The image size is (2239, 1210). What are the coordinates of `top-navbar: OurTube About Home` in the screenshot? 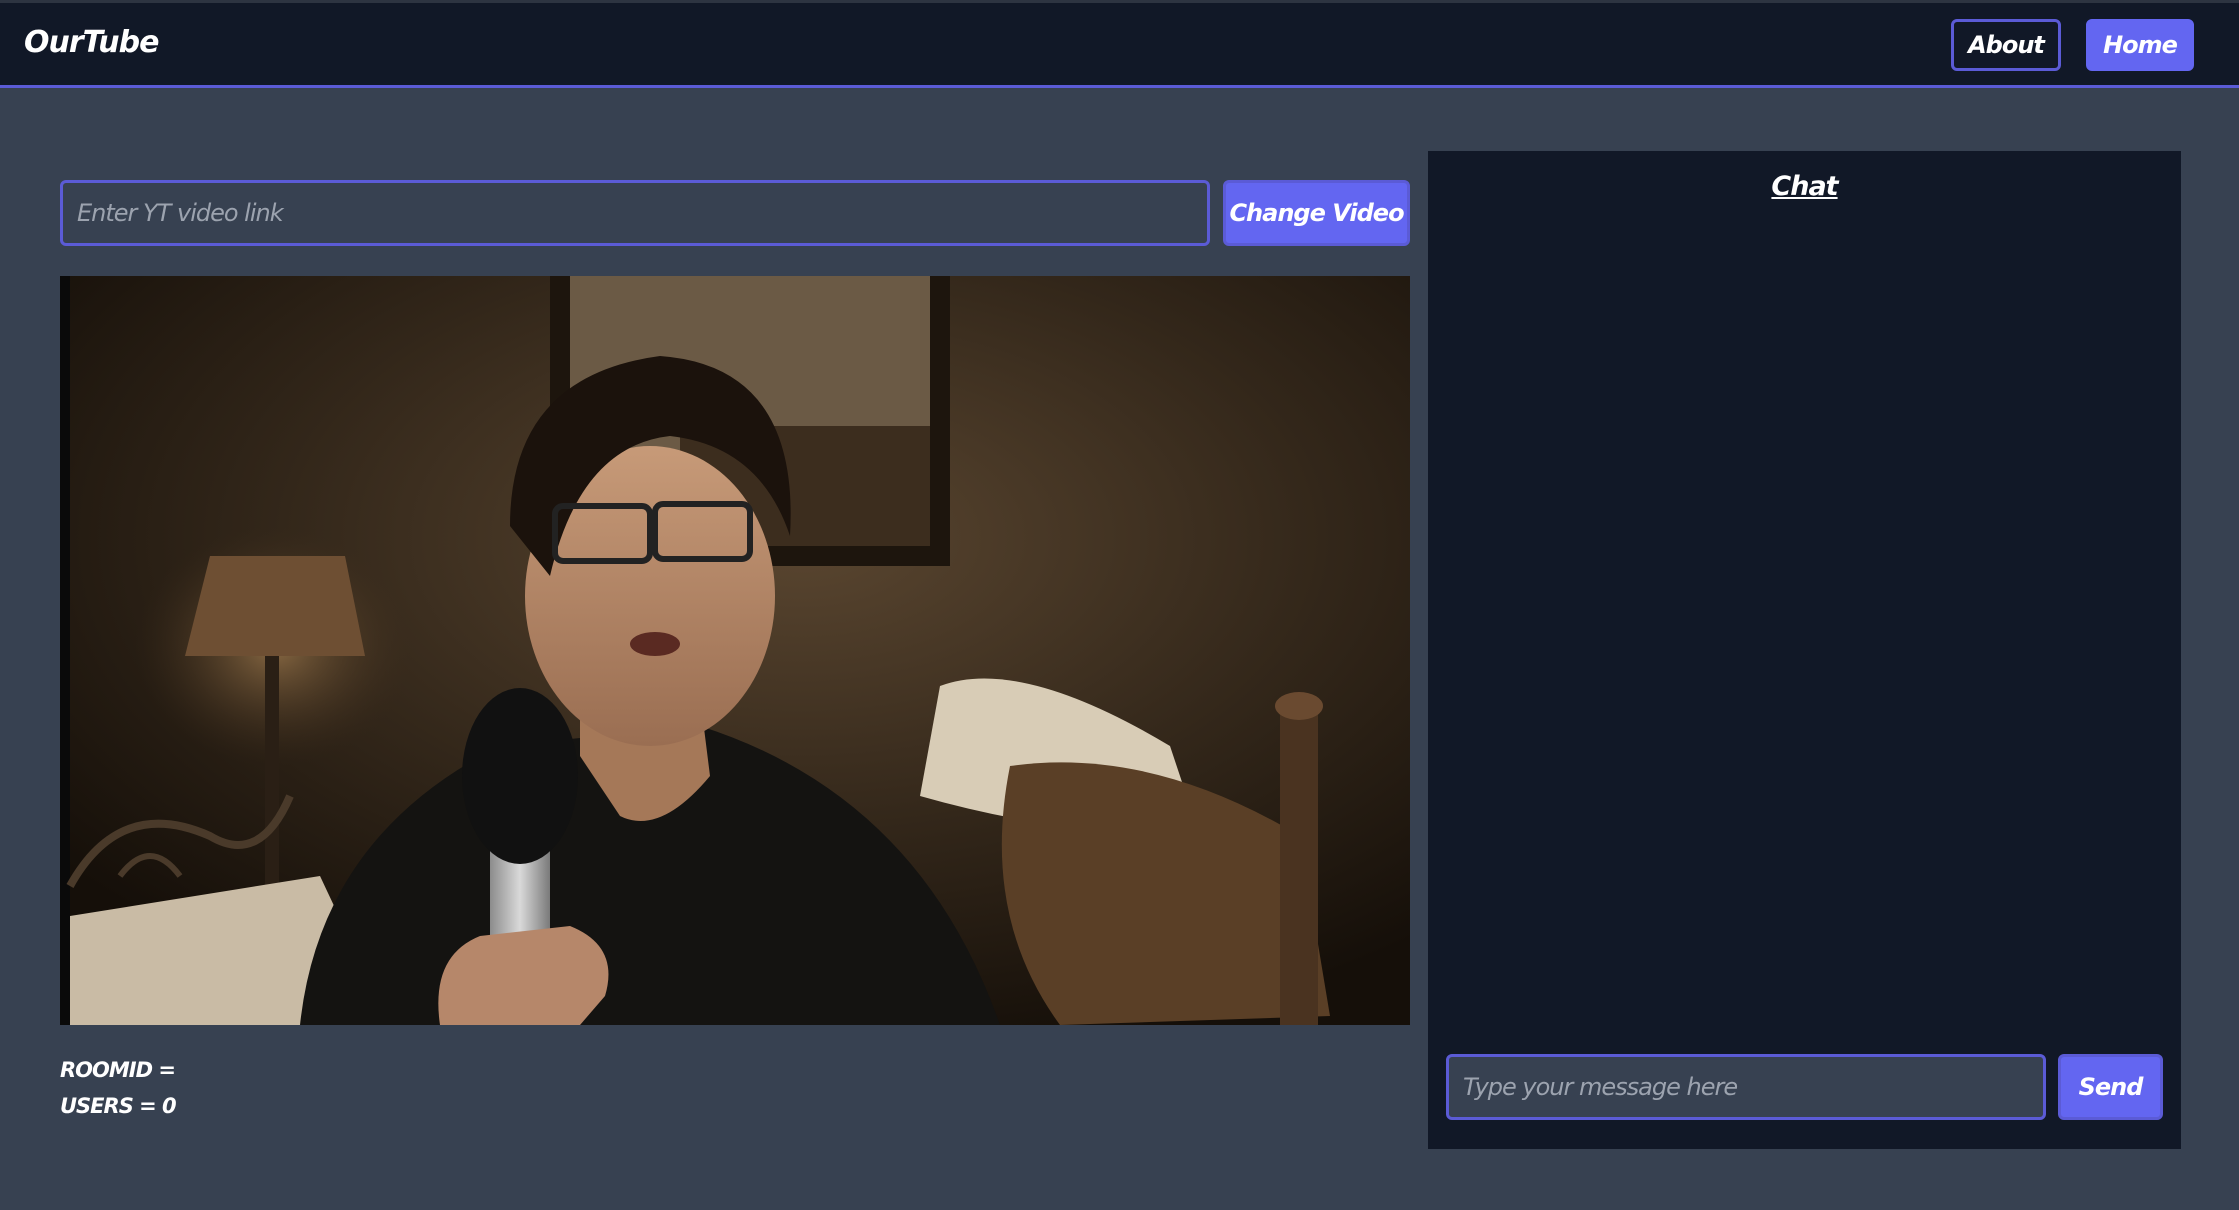 It's located at (1119, 44).